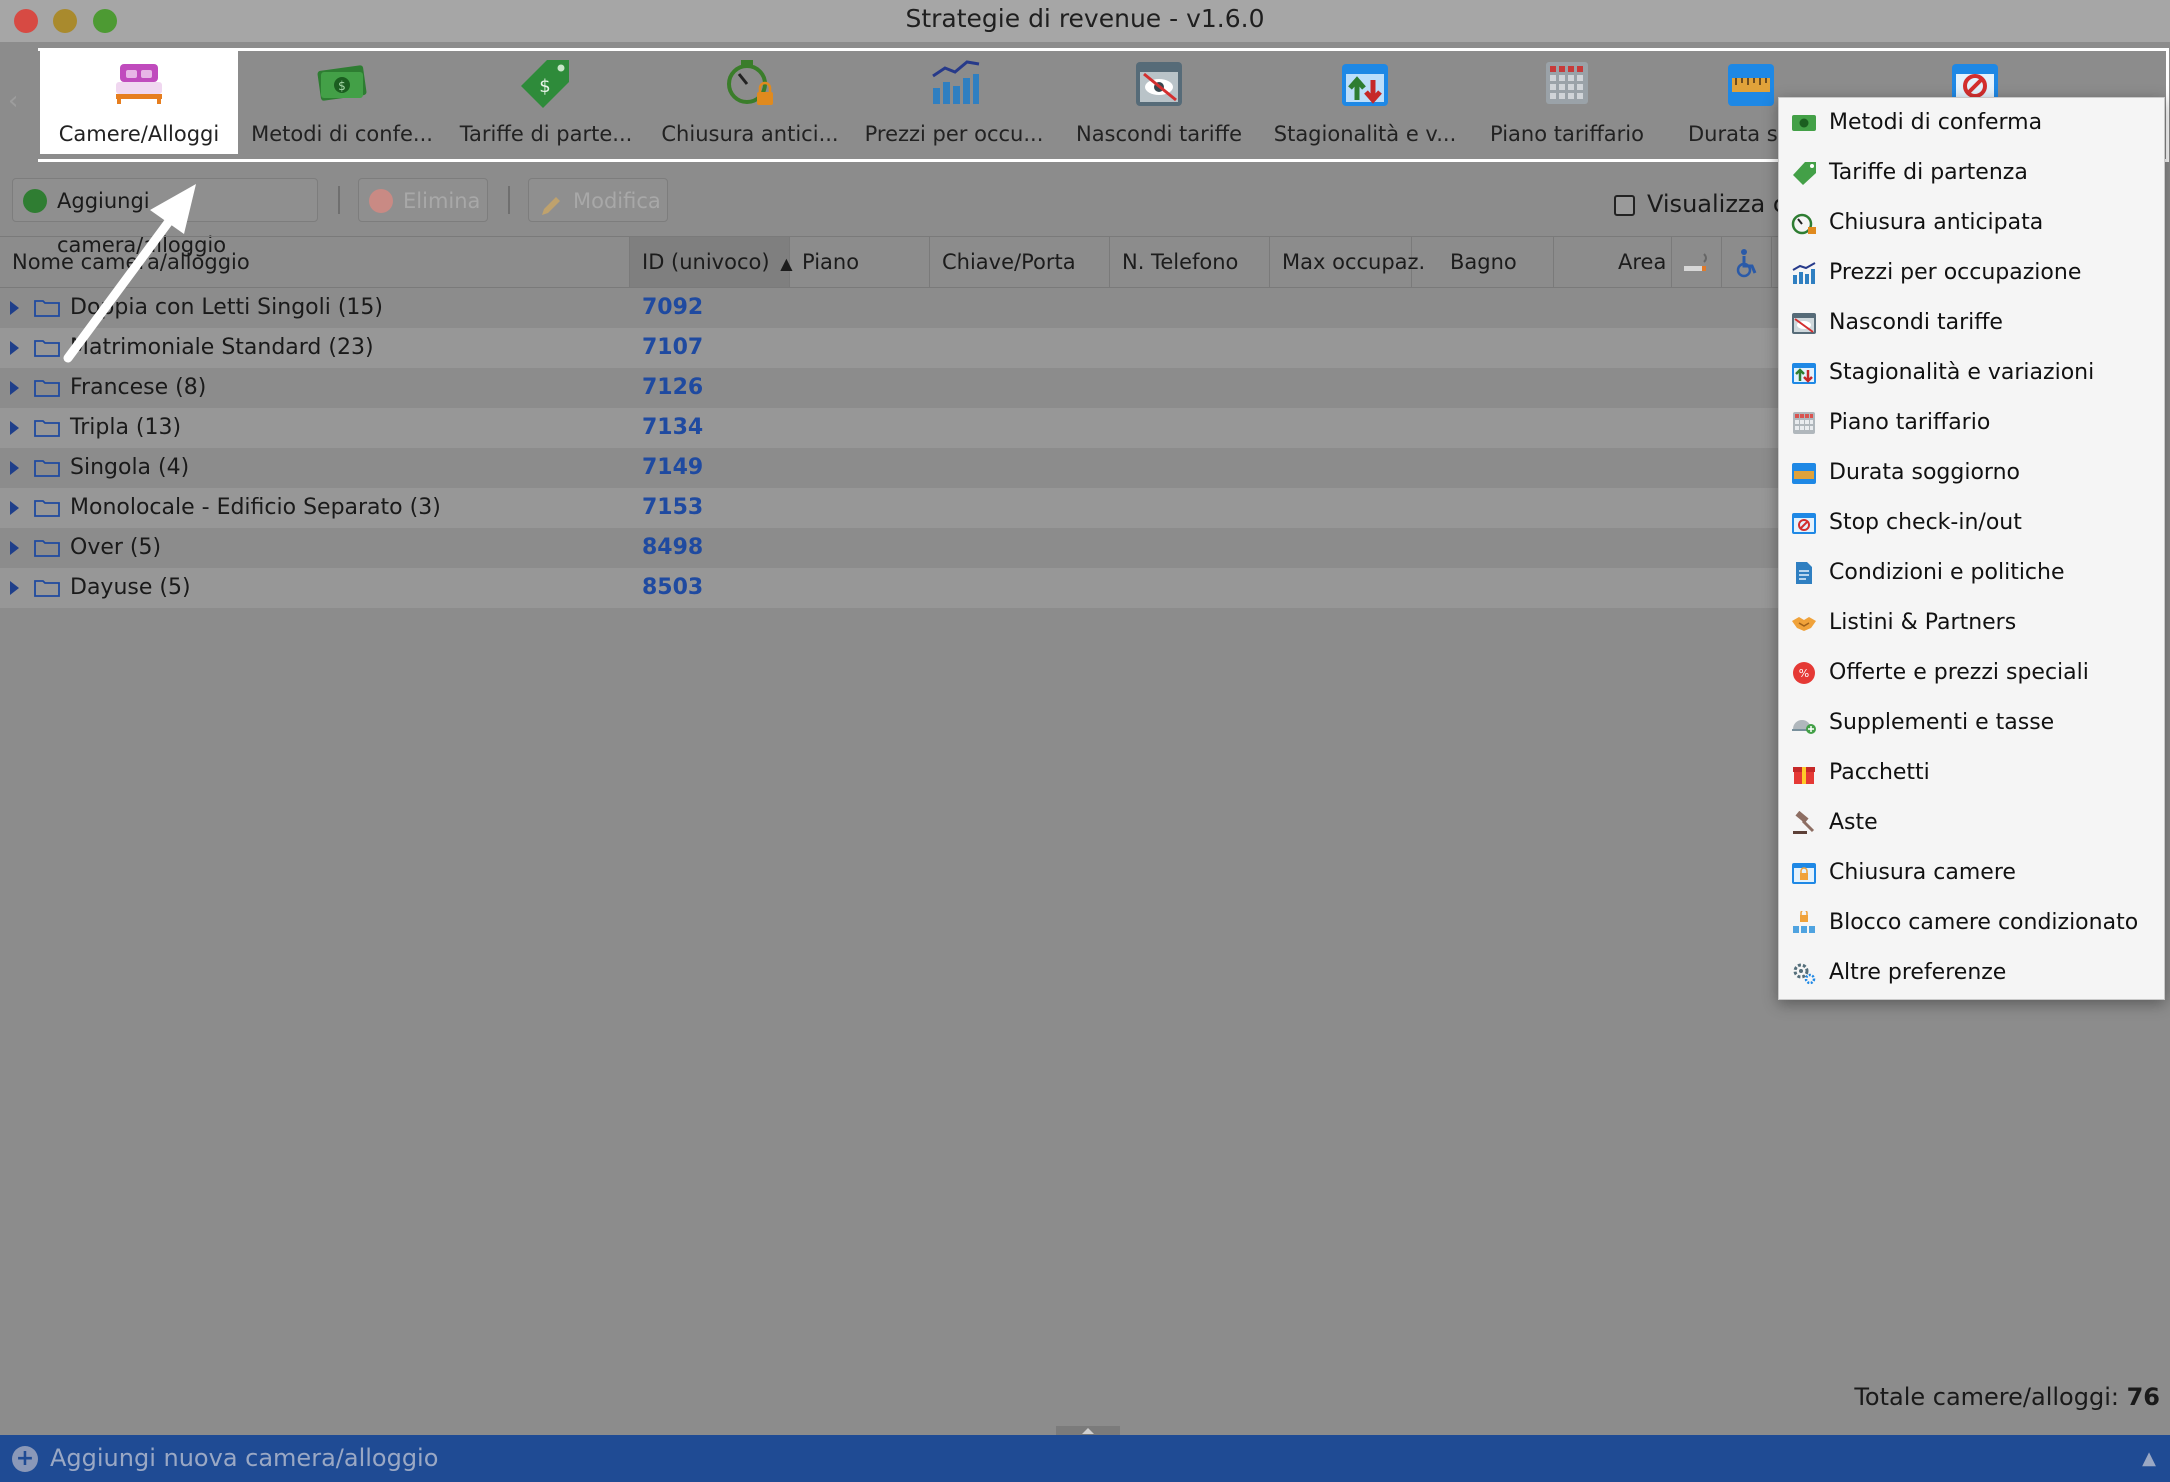  I want to click on conditional-lock-icon, so click(1804, 922).